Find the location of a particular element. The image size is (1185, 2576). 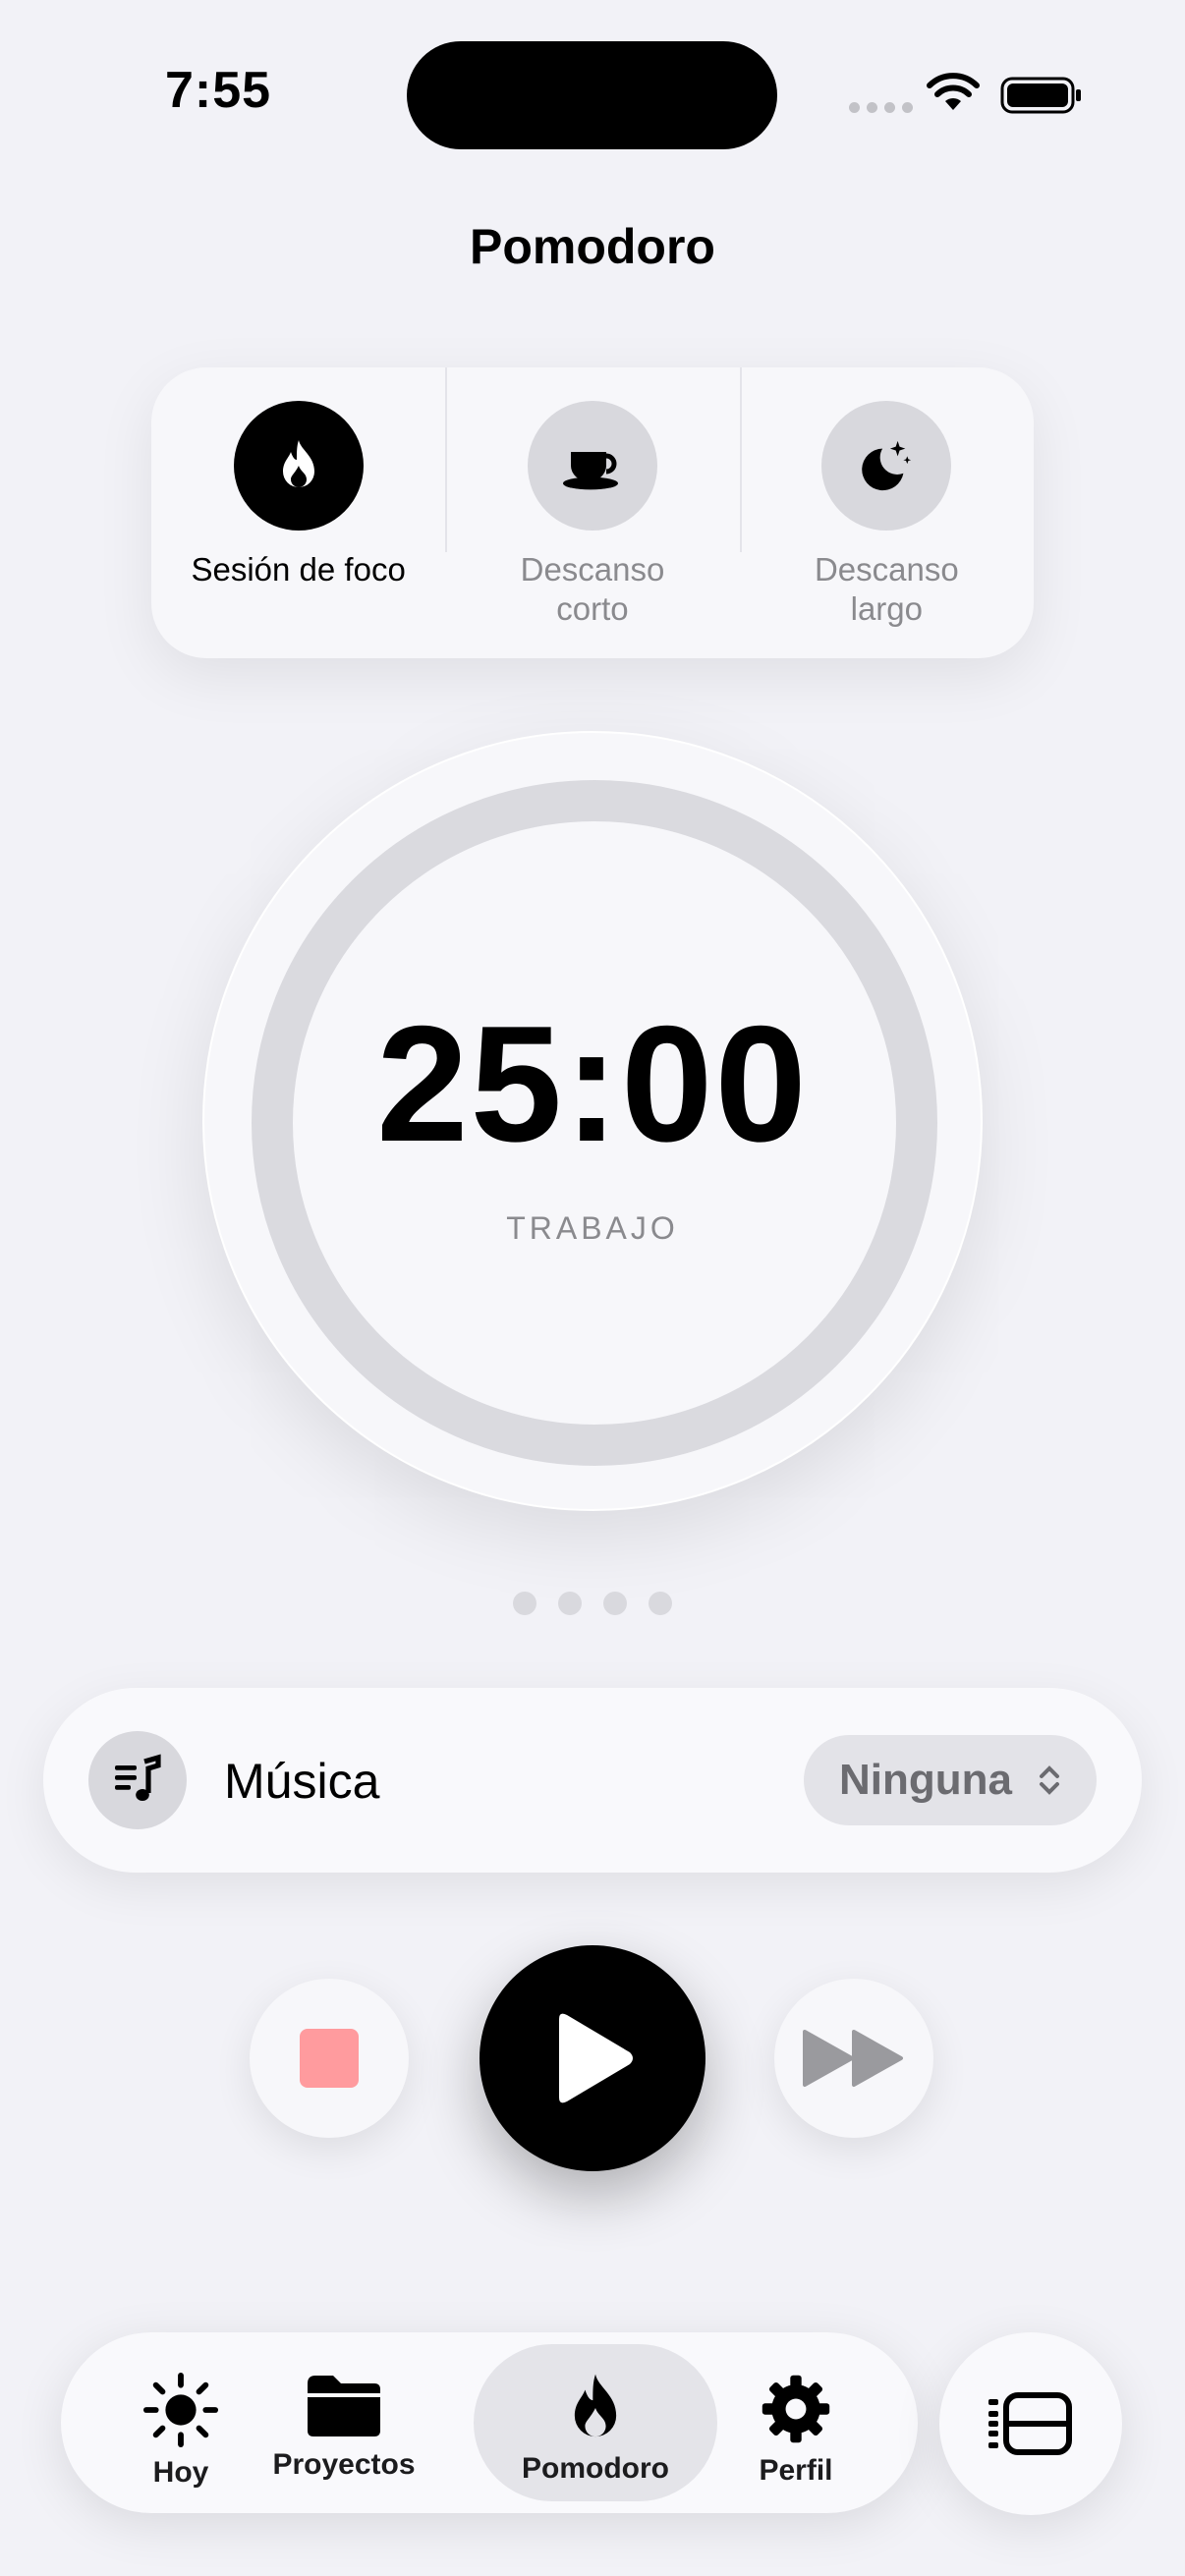

mode-label: Descanso corto is located at coordinates (592, 589).